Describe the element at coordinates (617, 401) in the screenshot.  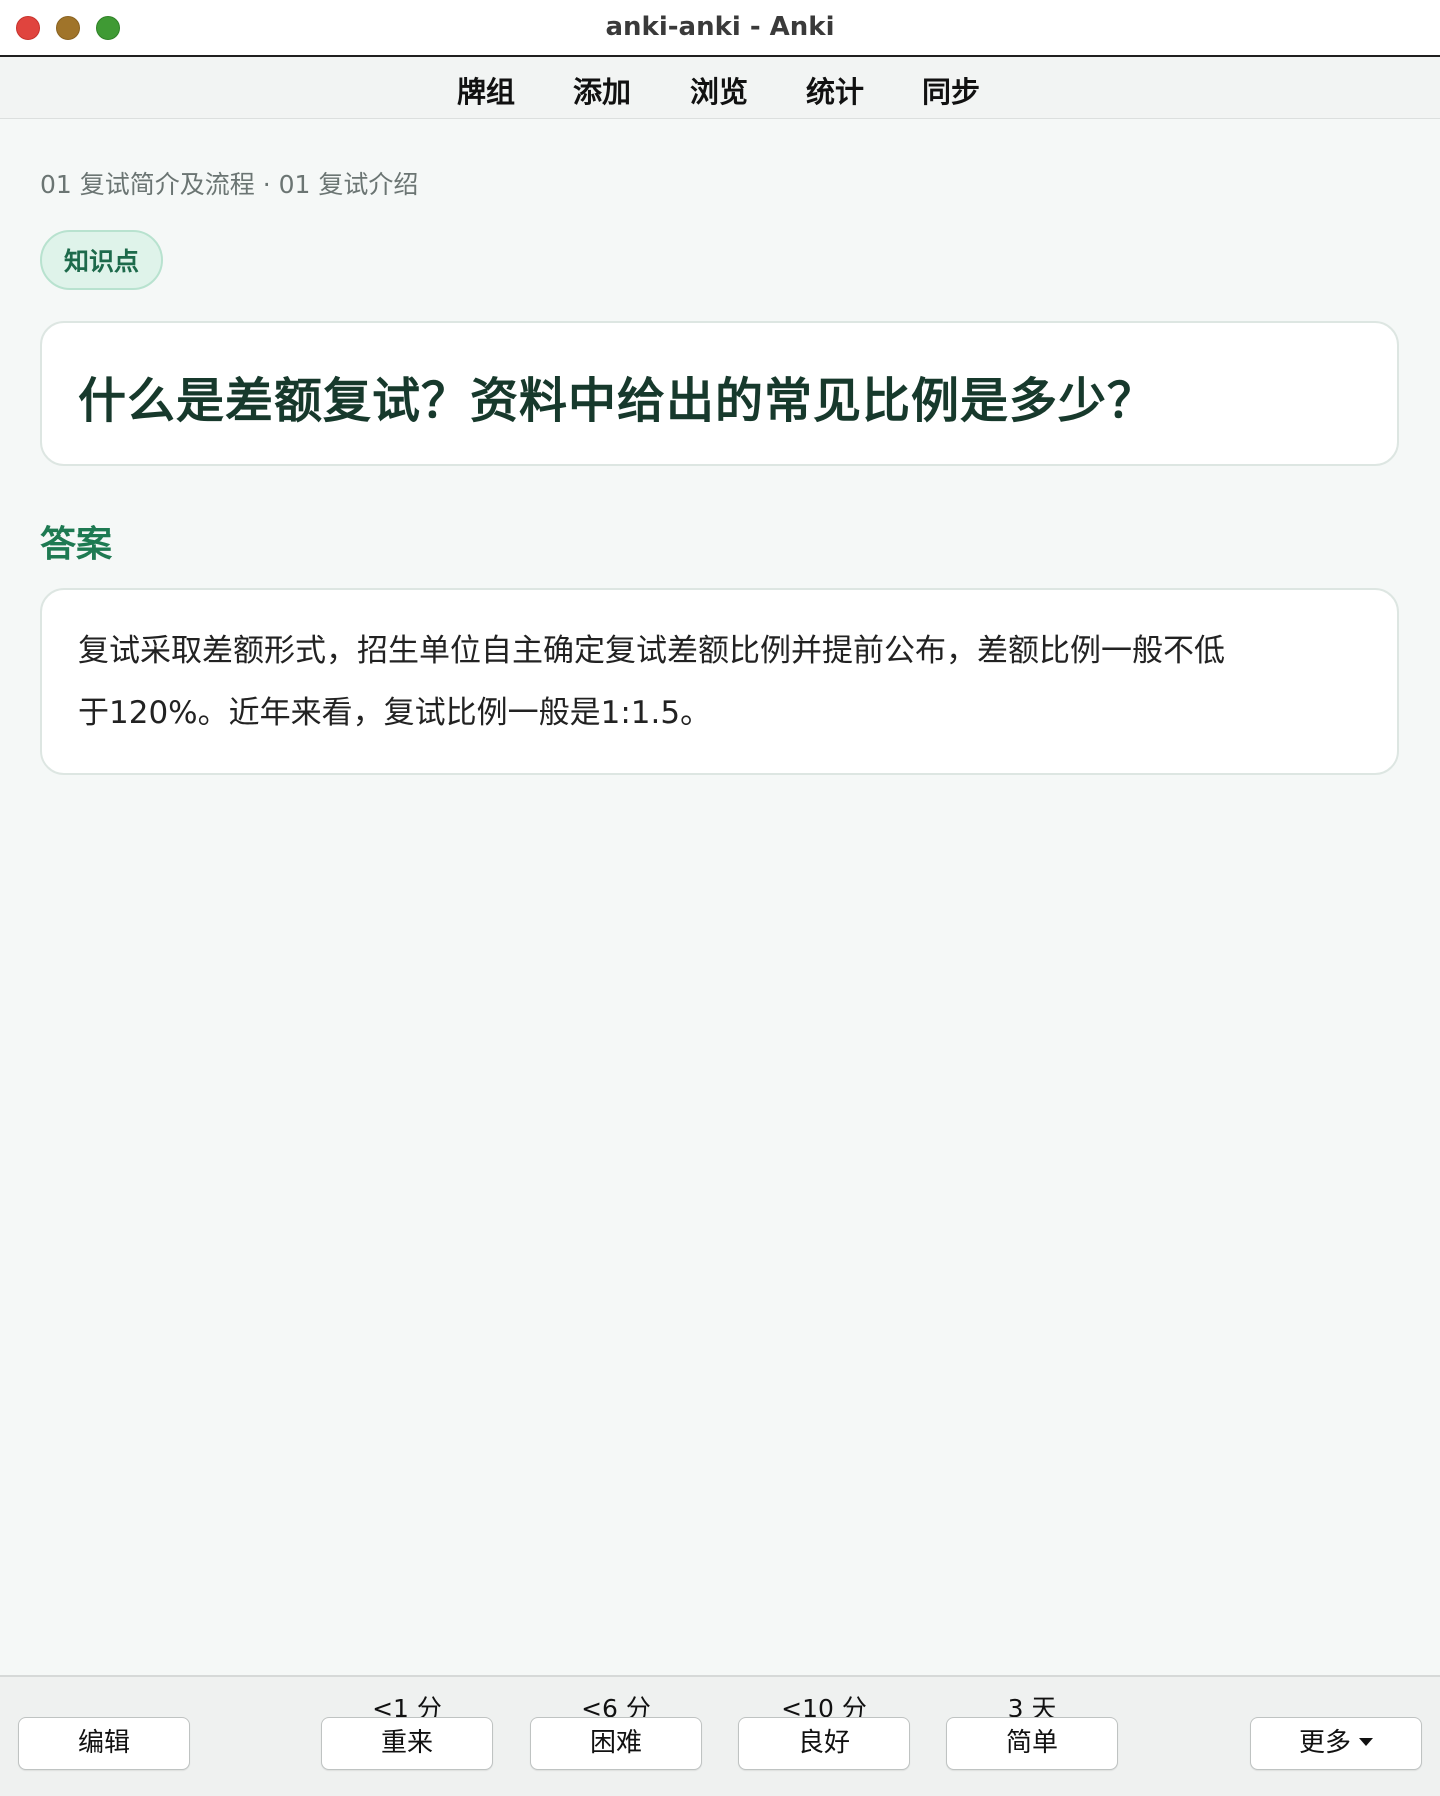
I see `question-text: 什么是差额复试？资料中给出的常见比例是多少？` at that location.